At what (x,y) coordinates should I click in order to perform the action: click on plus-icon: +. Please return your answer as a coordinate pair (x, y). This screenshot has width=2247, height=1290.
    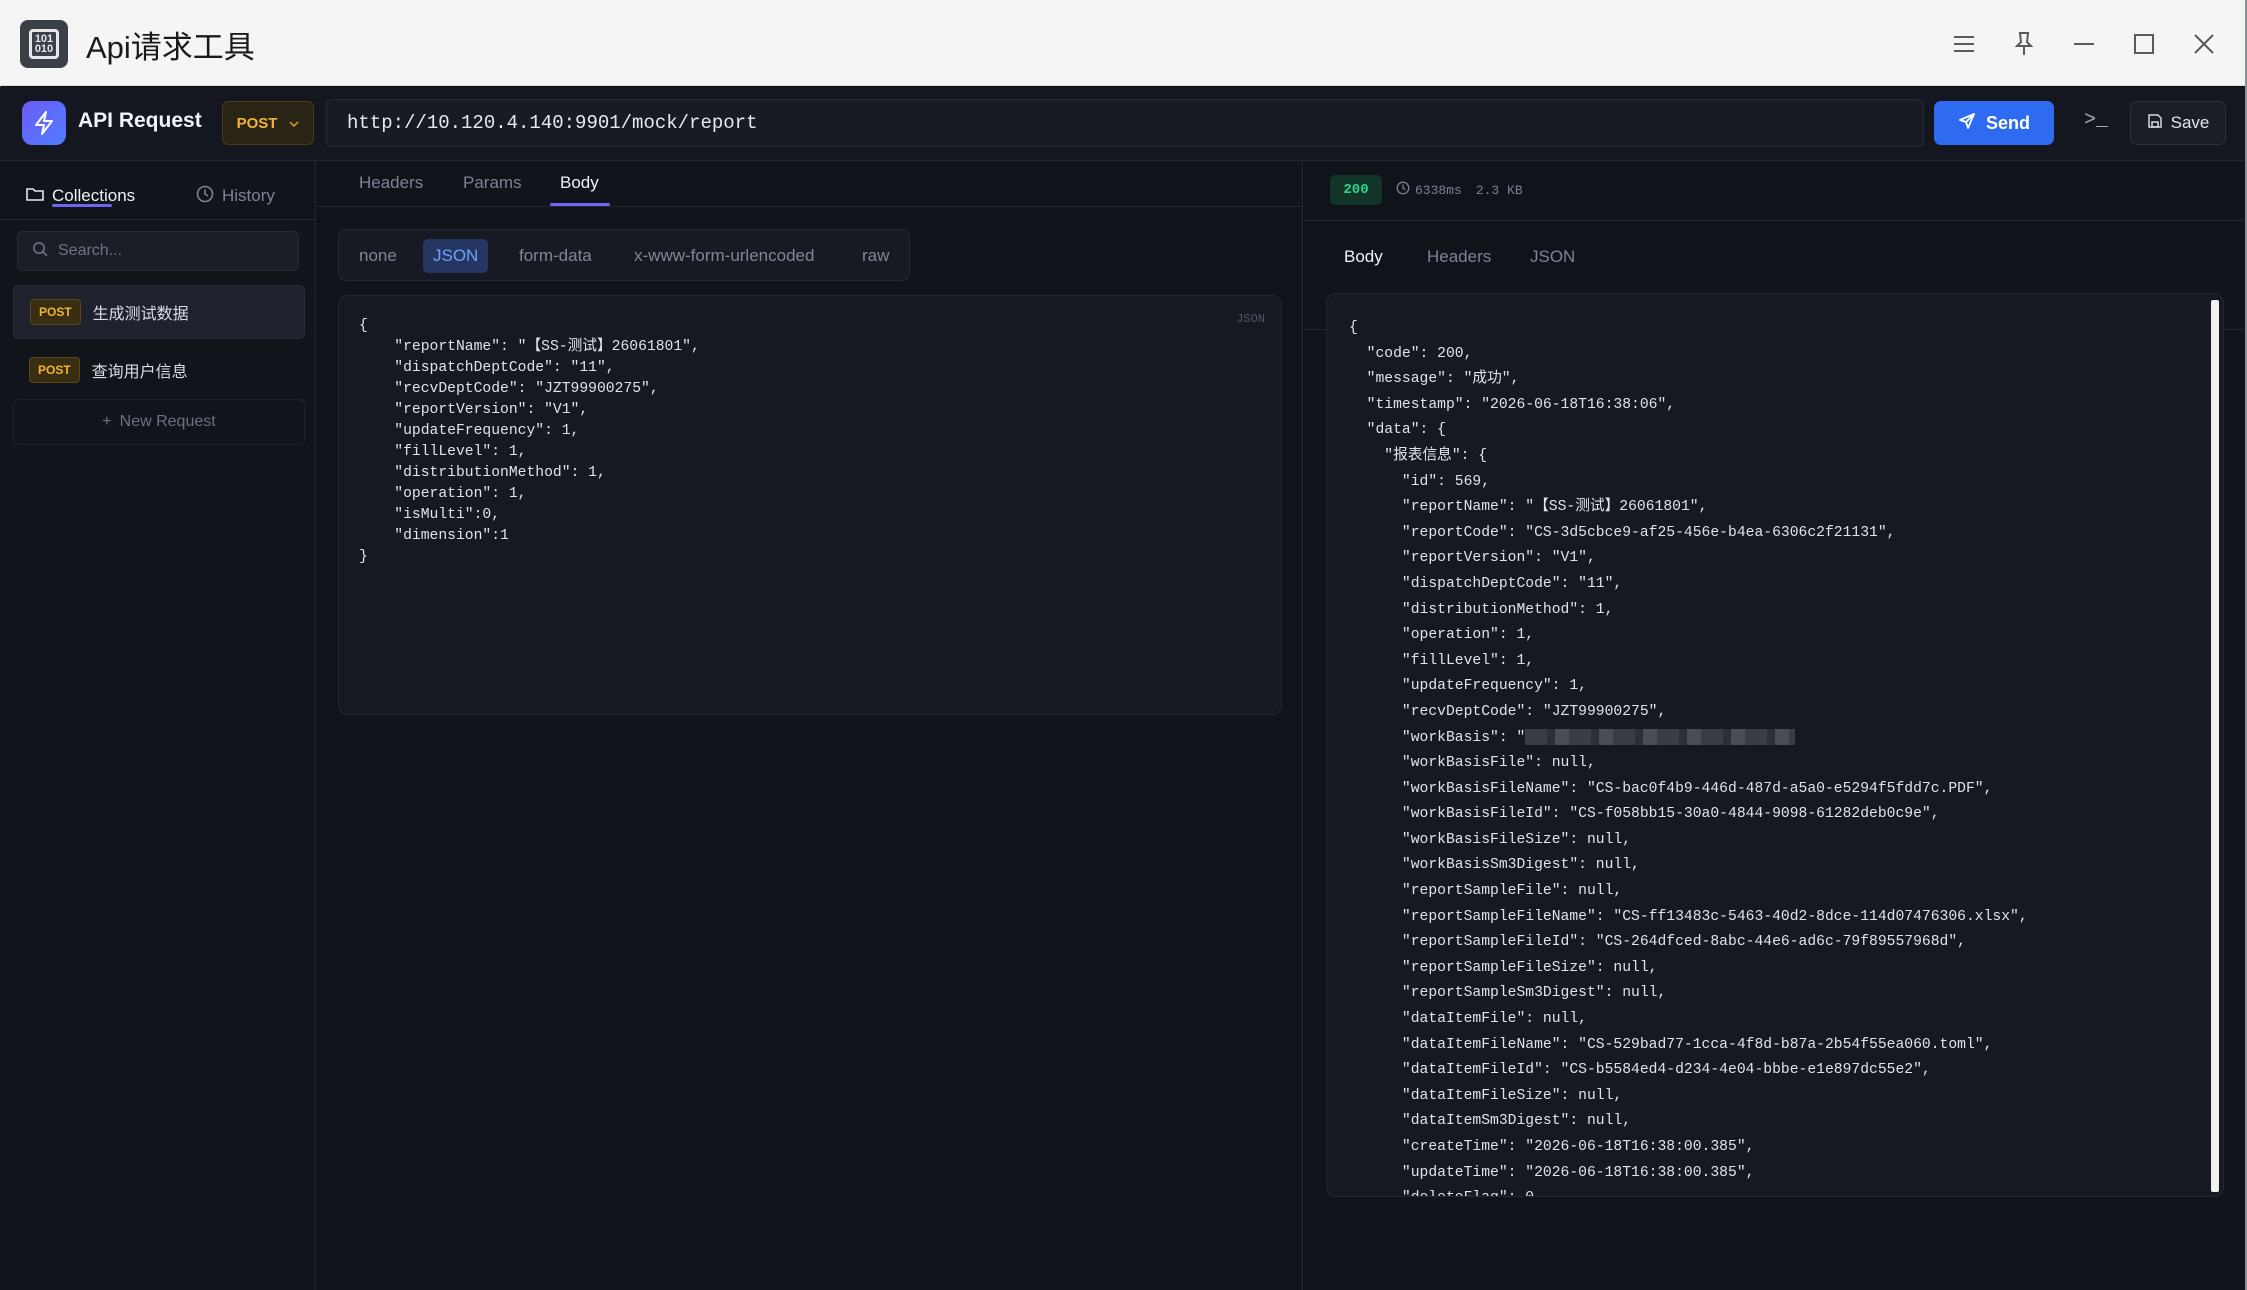
    Looking at the image, I should click on (107, 421).